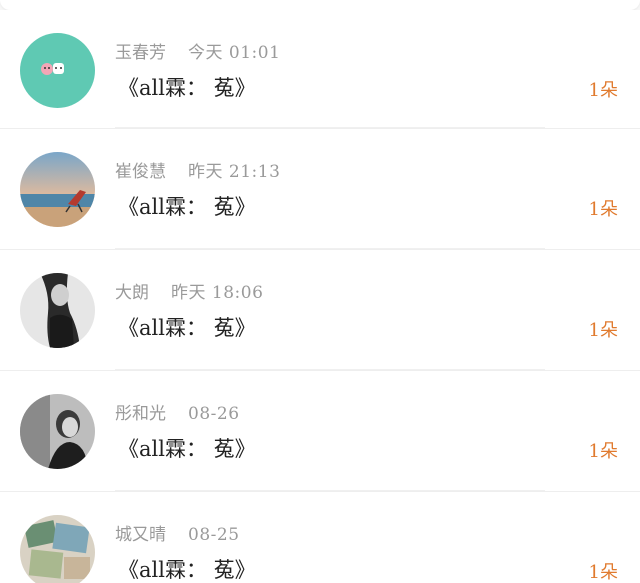 The image size is (640, 583). What do you see at coordinates (217, 293) in the screenshot?
I see `timestamp: 昨天 18:06` at bounding box center [217, 293].